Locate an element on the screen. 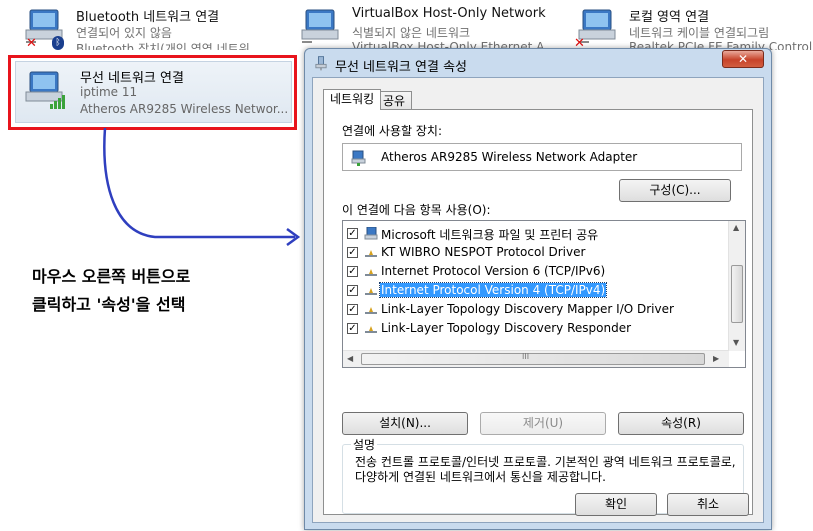 The image size is (813, 531). connection-status: 연결되어 있지 않음 is located at coordinates (124, 33).